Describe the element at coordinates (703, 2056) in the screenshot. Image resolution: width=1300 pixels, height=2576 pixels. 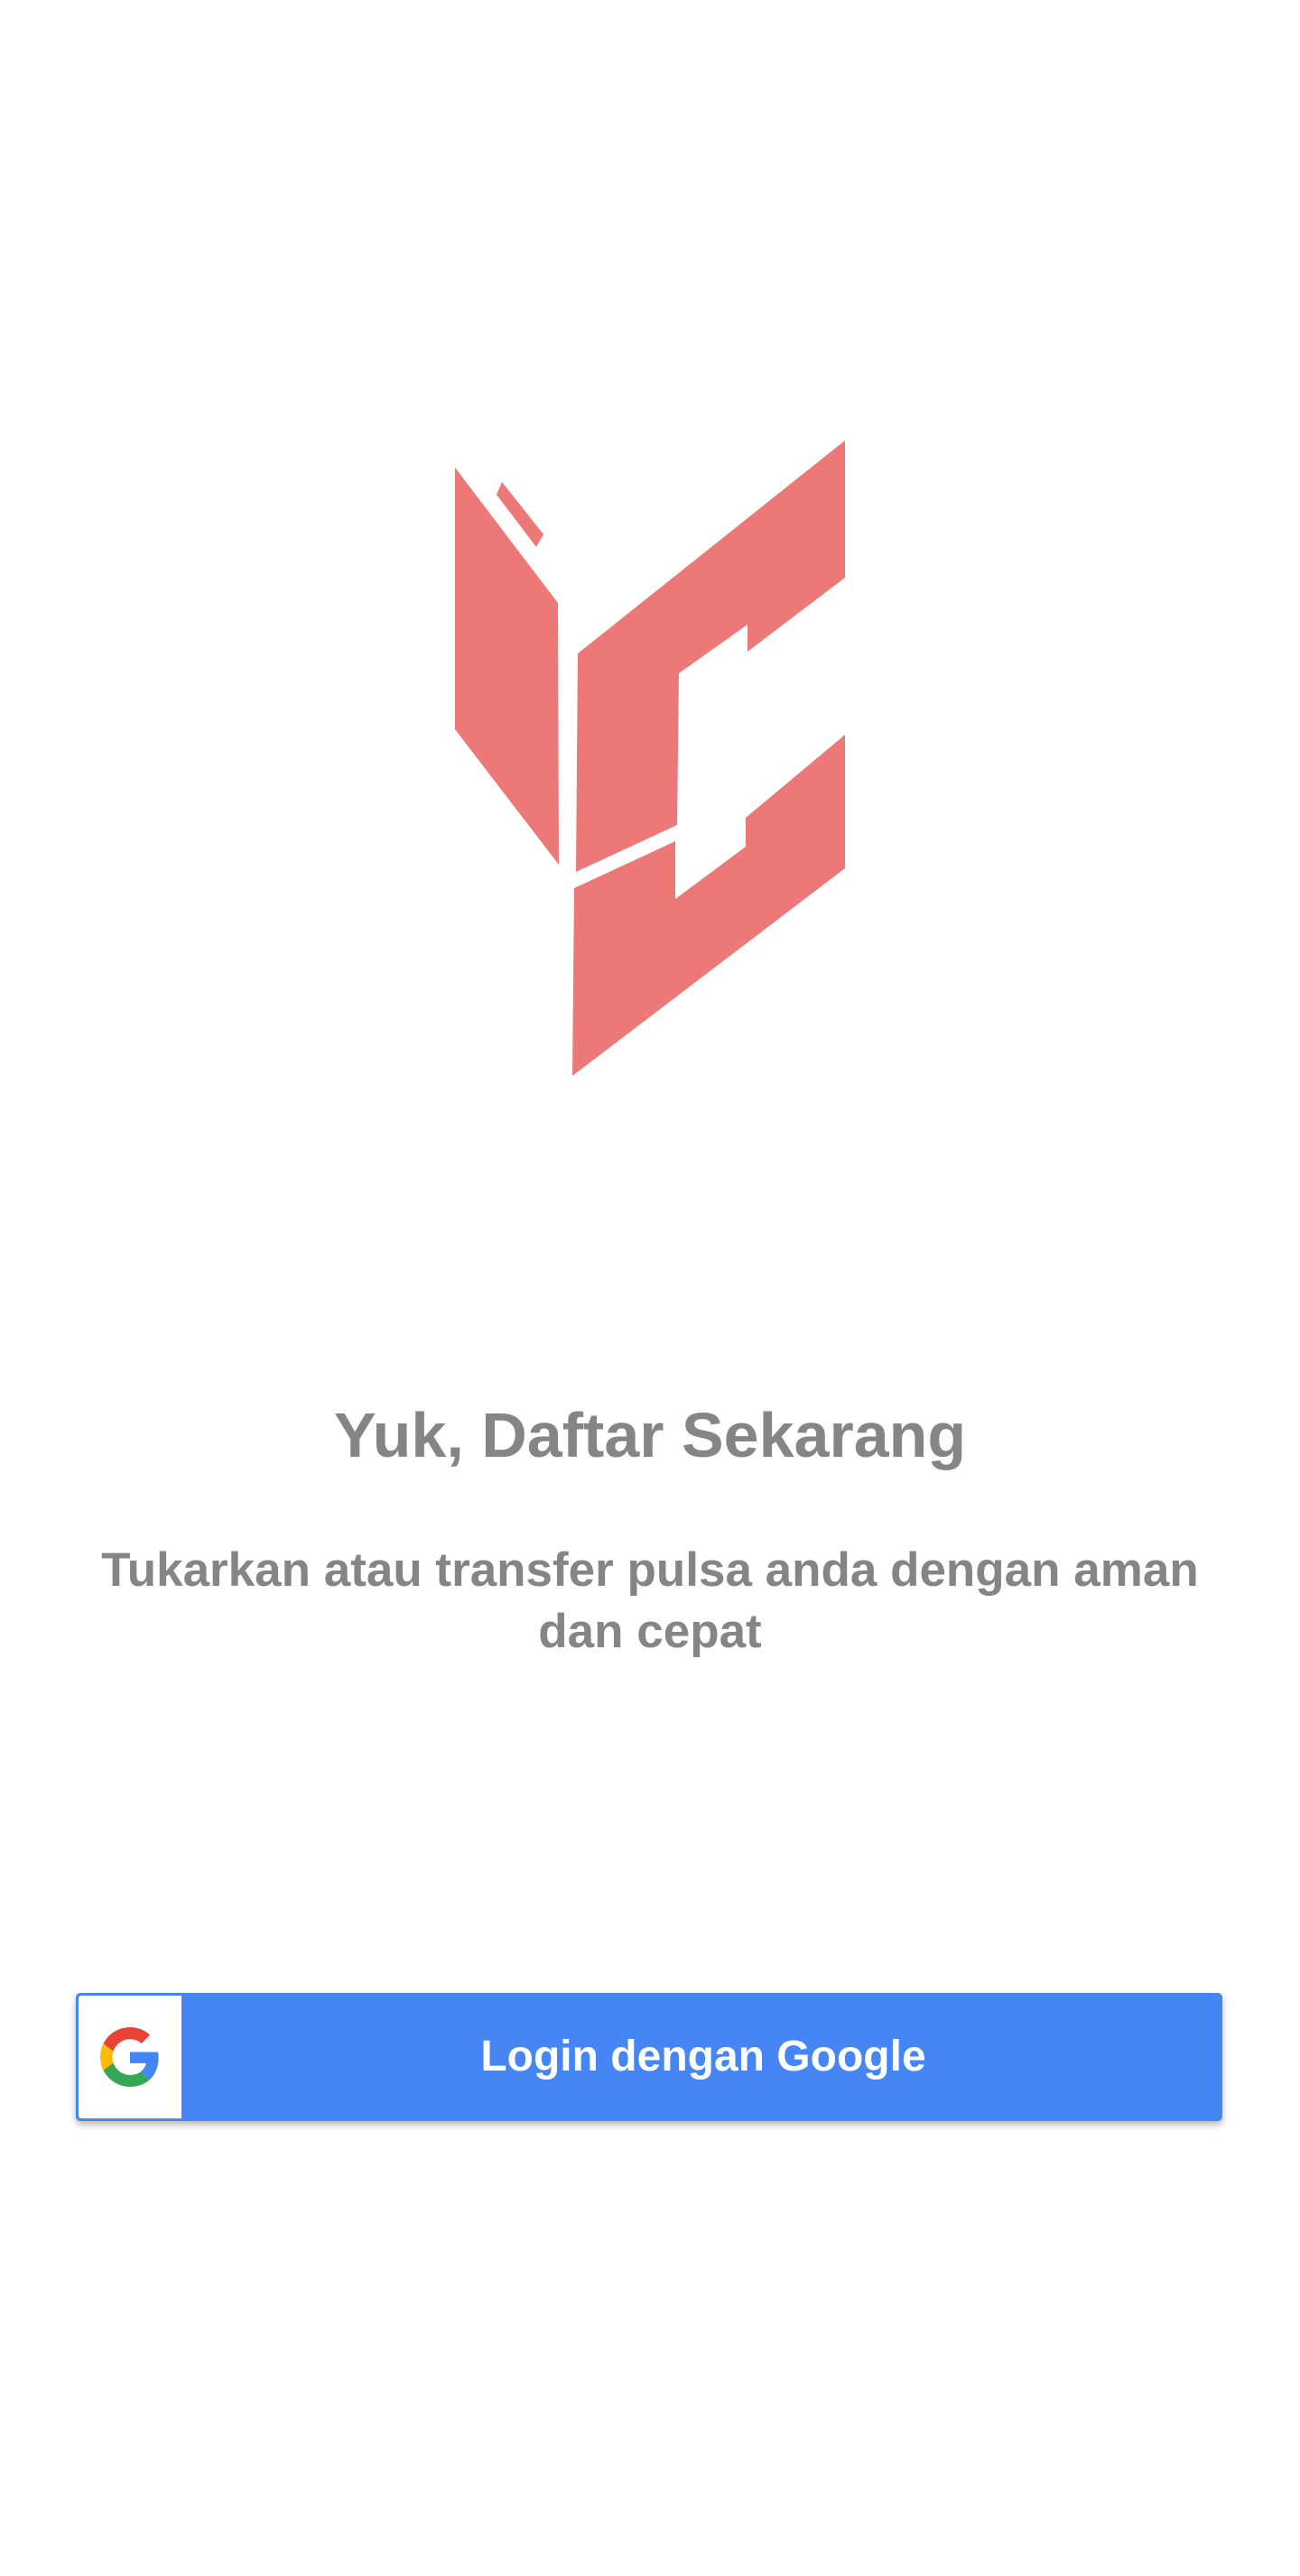
I see `google-login-label: Login dengan Google` at that location.